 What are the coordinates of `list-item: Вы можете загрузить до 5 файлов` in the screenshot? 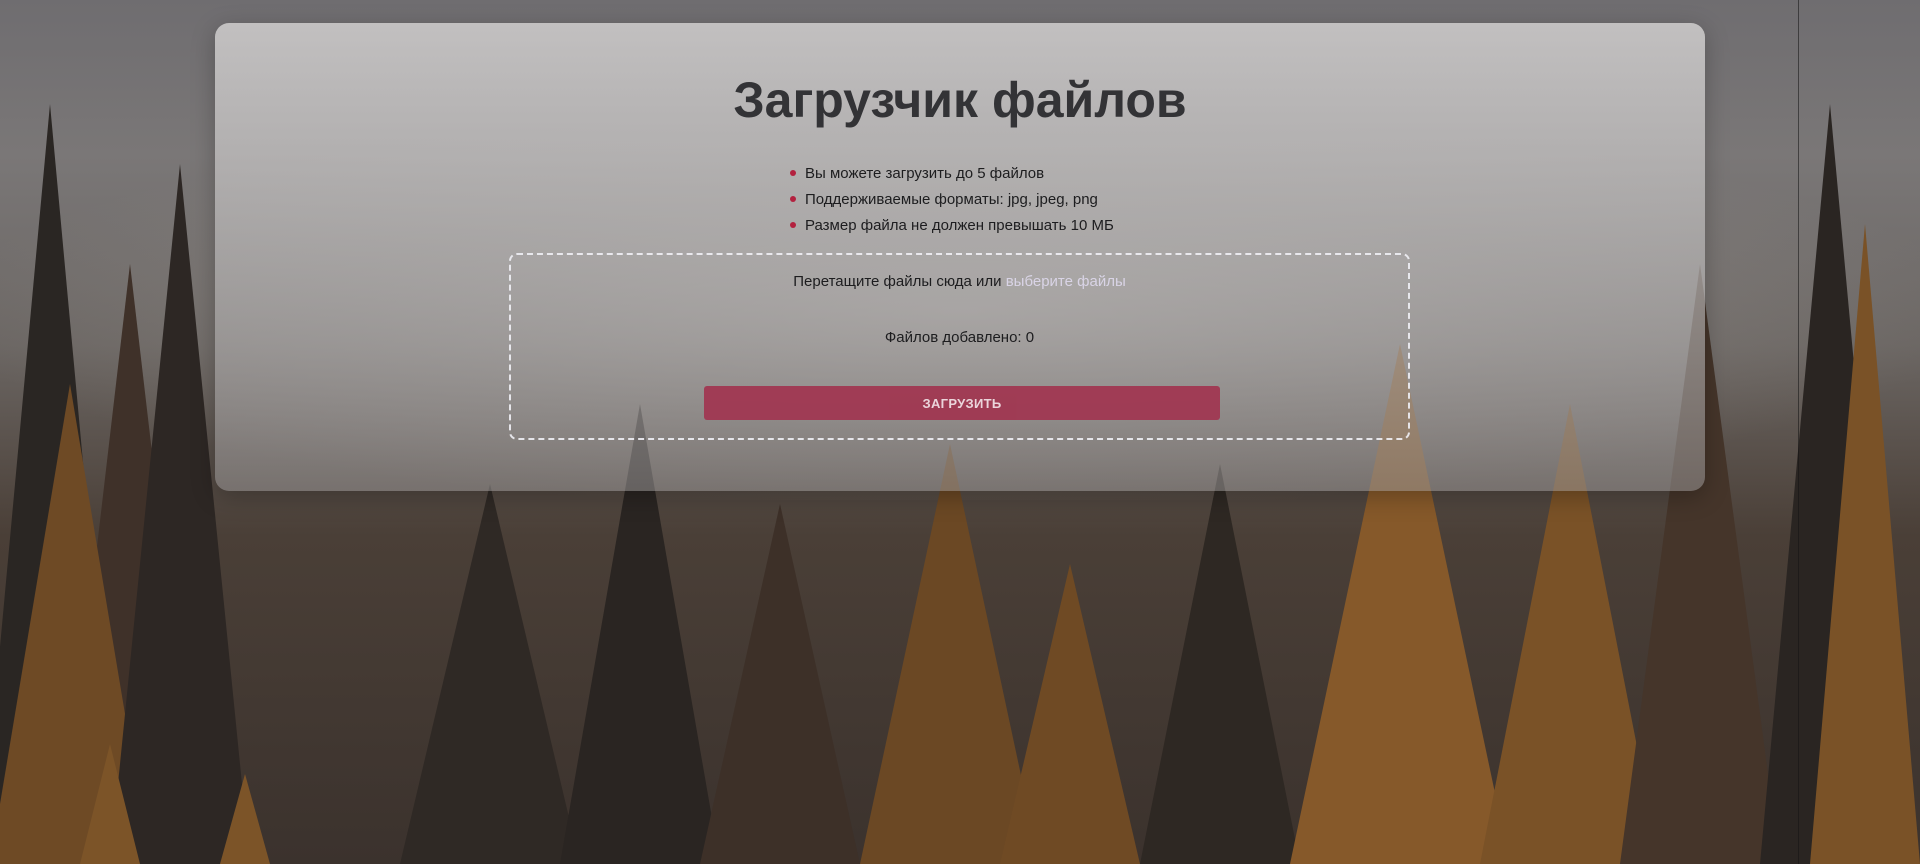 It's located at (952, 174).